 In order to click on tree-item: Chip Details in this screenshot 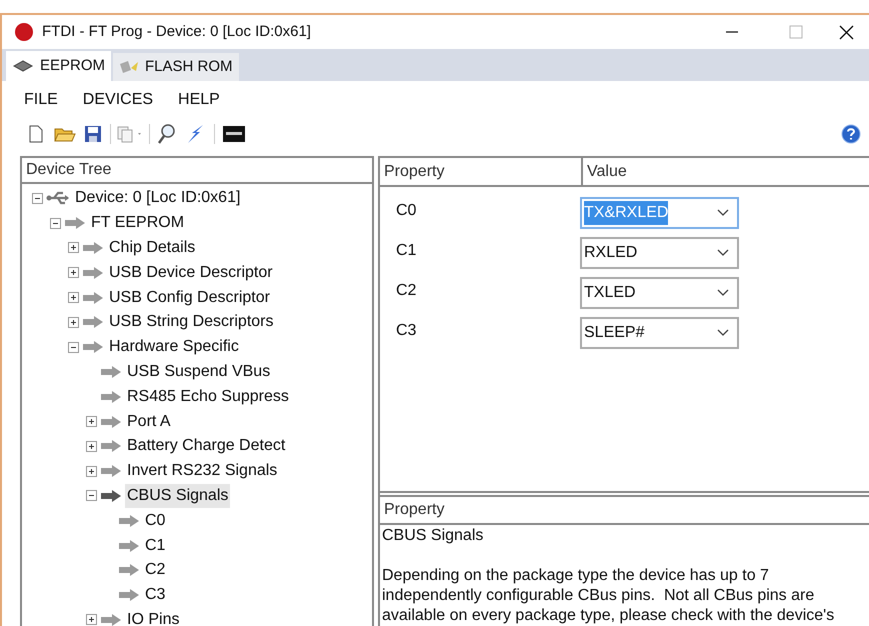, I will do `click(152, 248)`.